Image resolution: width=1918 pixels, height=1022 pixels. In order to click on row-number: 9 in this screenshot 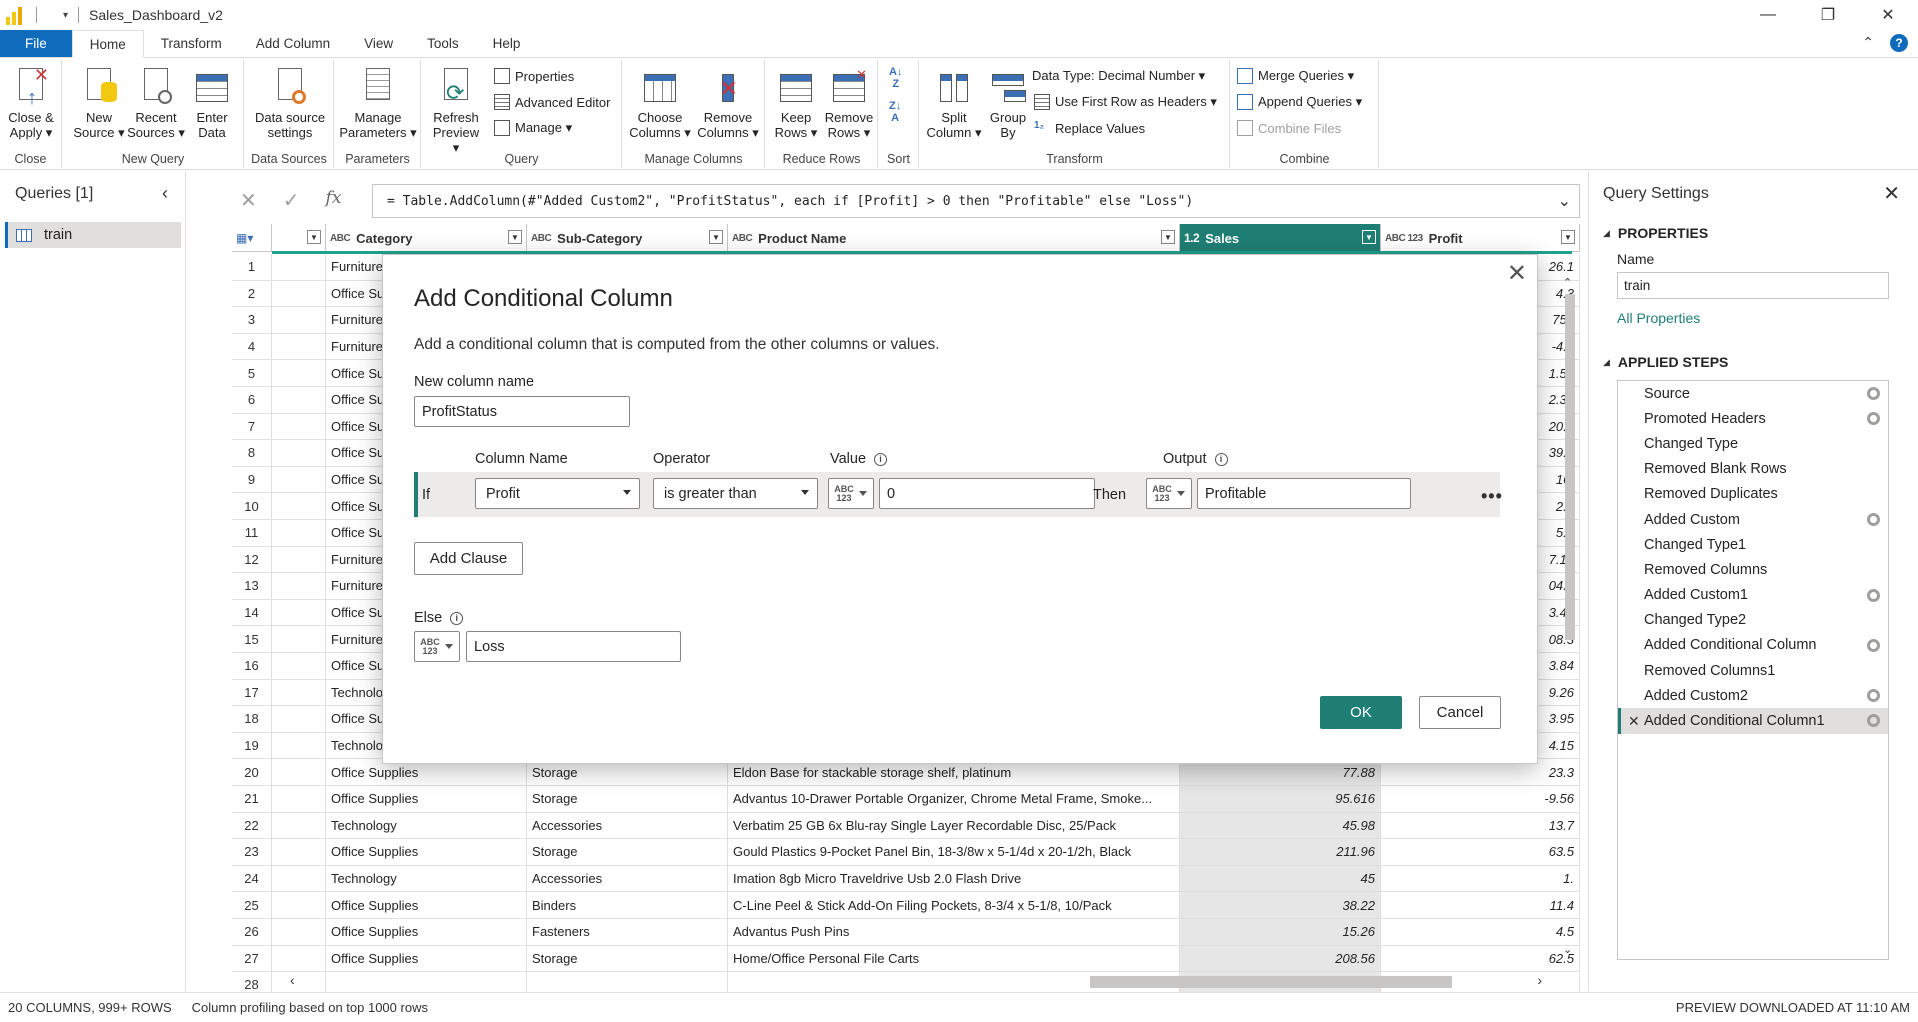, I will do `click(252, 479)`.